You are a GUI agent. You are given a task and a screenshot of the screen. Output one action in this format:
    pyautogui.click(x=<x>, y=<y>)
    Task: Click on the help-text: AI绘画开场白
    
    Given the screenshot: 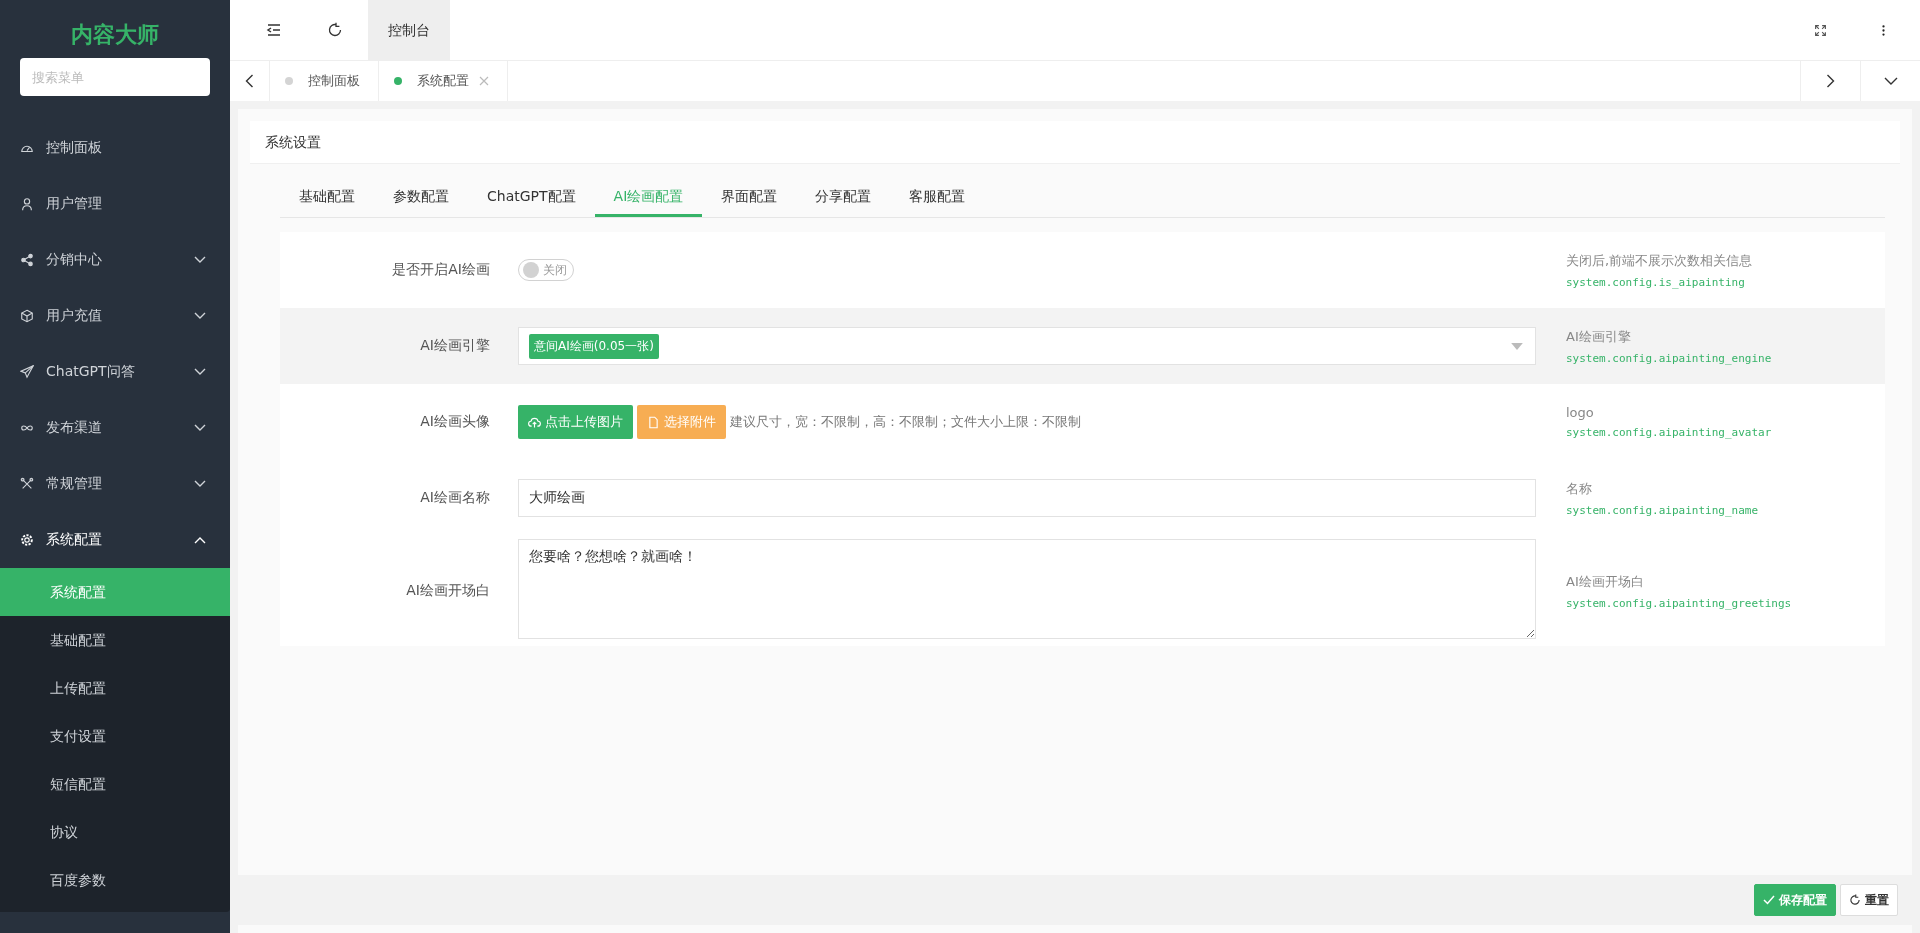 What is the action you would take?
    pyautogui.click(x=1605, y=581)
    